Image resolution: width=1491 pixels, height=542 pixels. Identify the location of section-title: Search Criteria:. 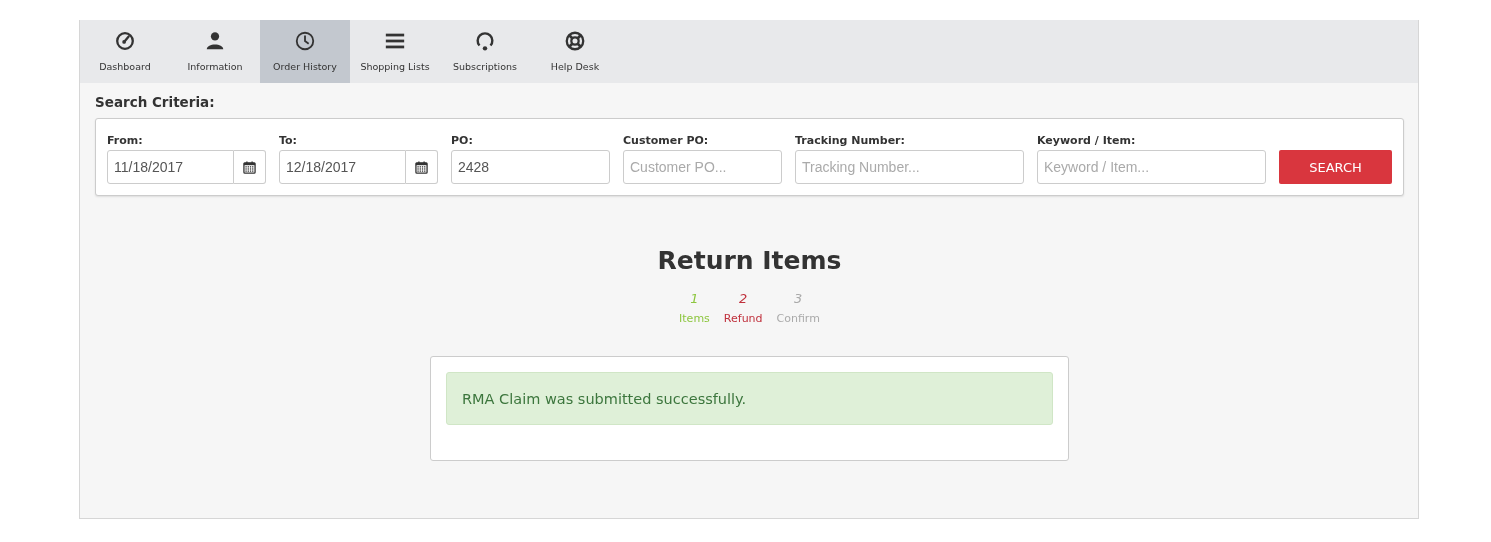
(155, 102).